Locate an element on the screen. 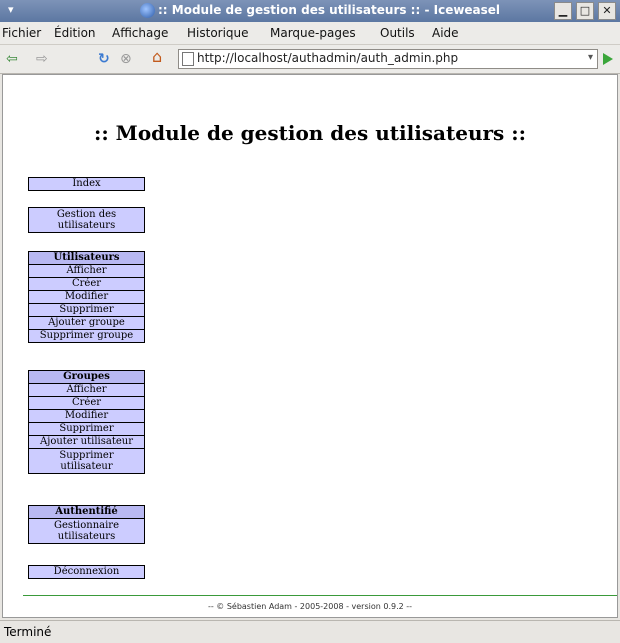  iceweasel-icon is located at coordinates (147, 10).